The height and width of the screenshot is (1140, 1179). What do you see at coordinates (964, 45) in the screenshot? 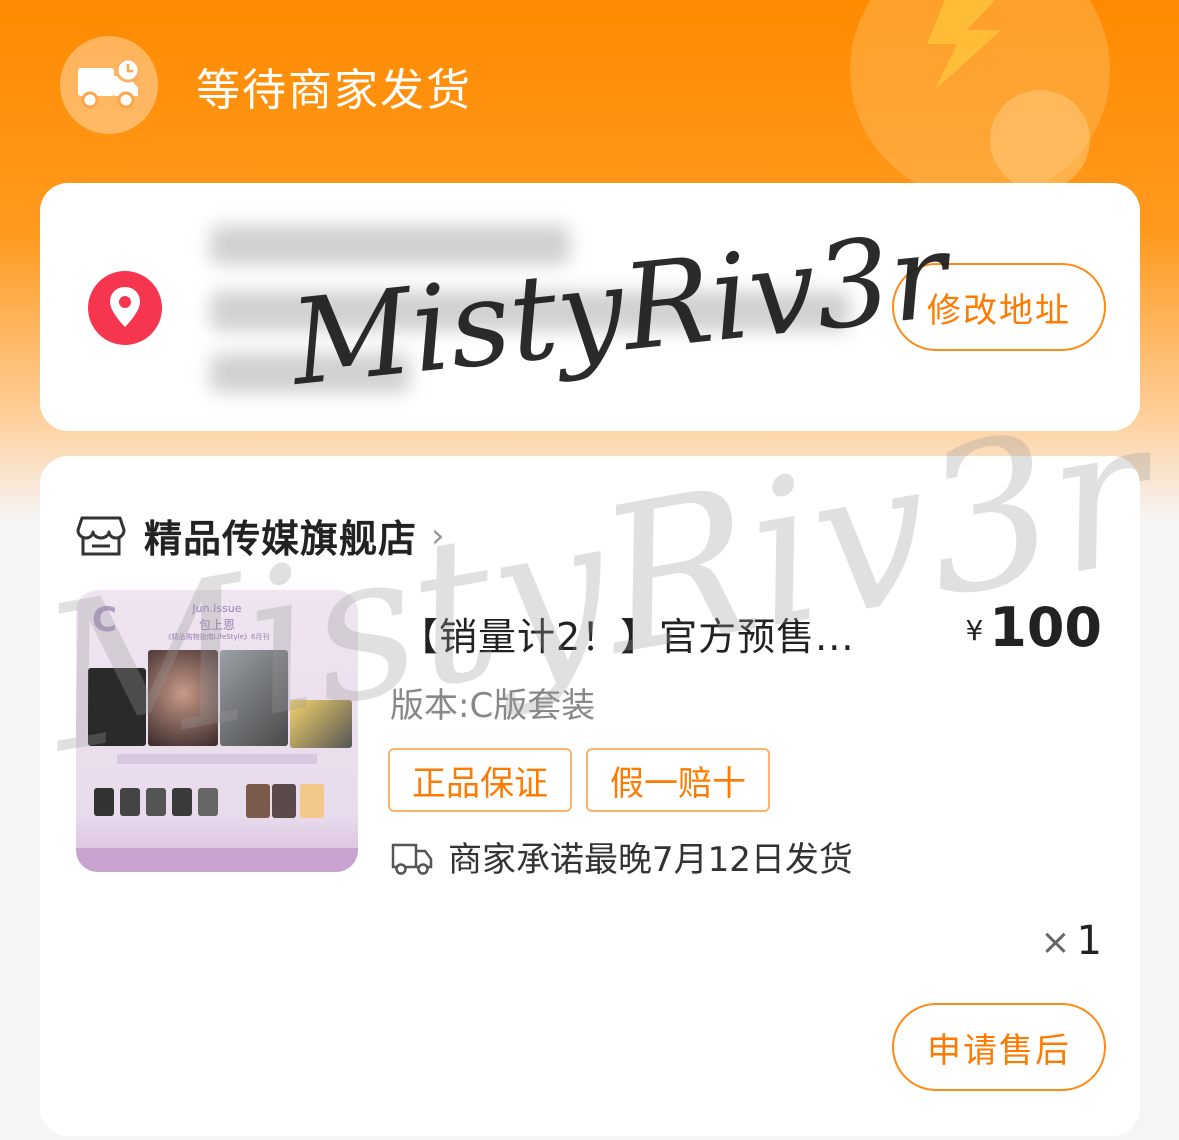
I see `lightning-decor-icon` at bounding box center [964, 45].